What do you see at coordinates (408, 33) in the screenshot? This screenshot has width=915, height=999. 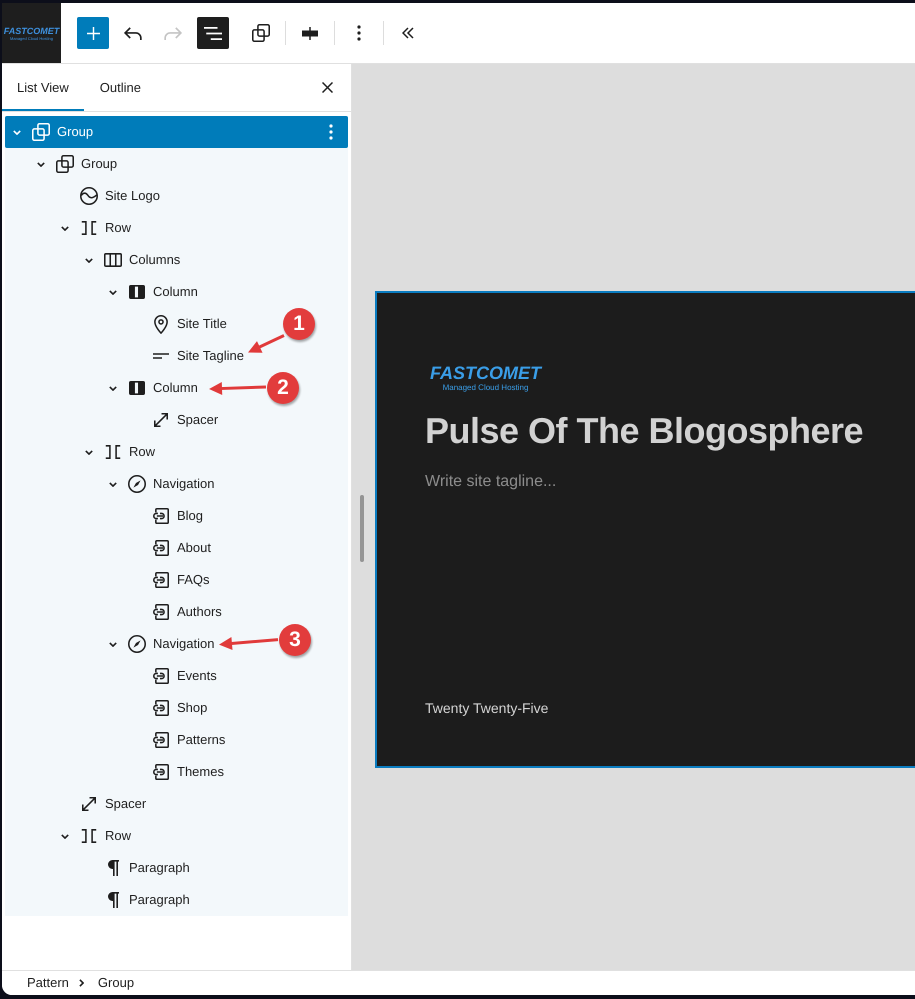 I see `double-chevron-left-icon` at bounding box center [408, 33].